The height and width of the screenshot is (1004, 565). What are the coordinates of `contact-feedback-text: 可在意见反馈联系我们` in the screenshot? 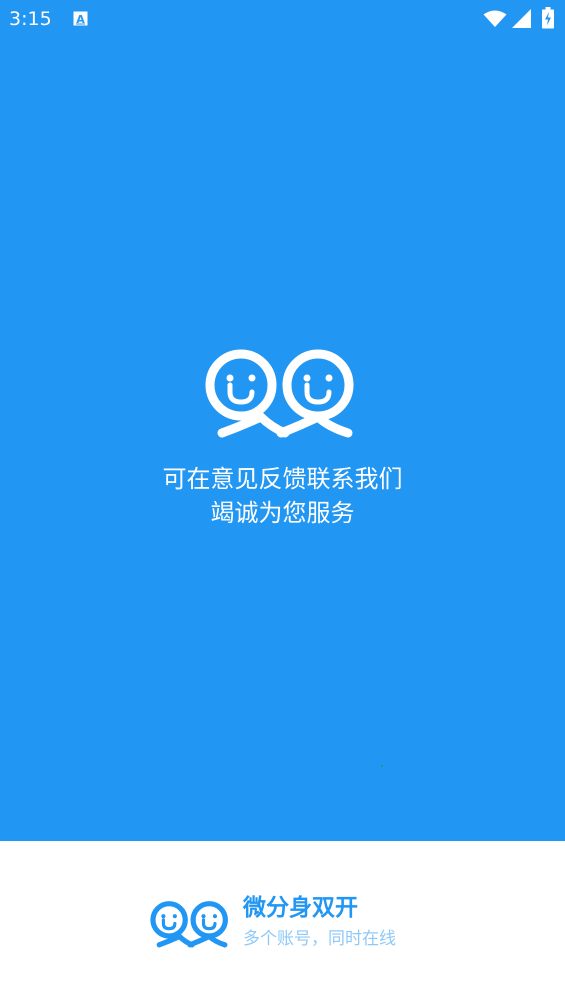 It's located at (282, 479).